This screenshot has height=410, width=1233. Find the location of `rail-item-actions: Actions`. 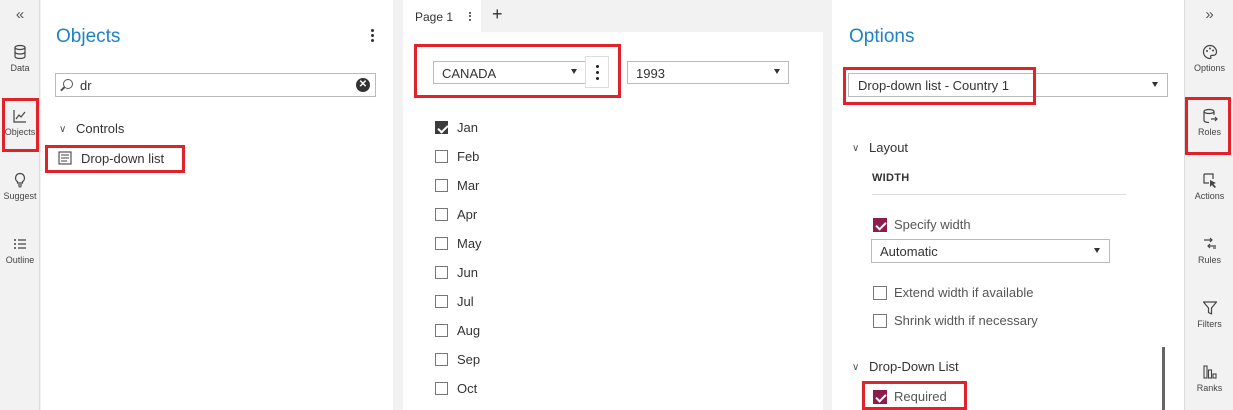

rail-item-actions: Actions is located at coordinates (1209, 200).